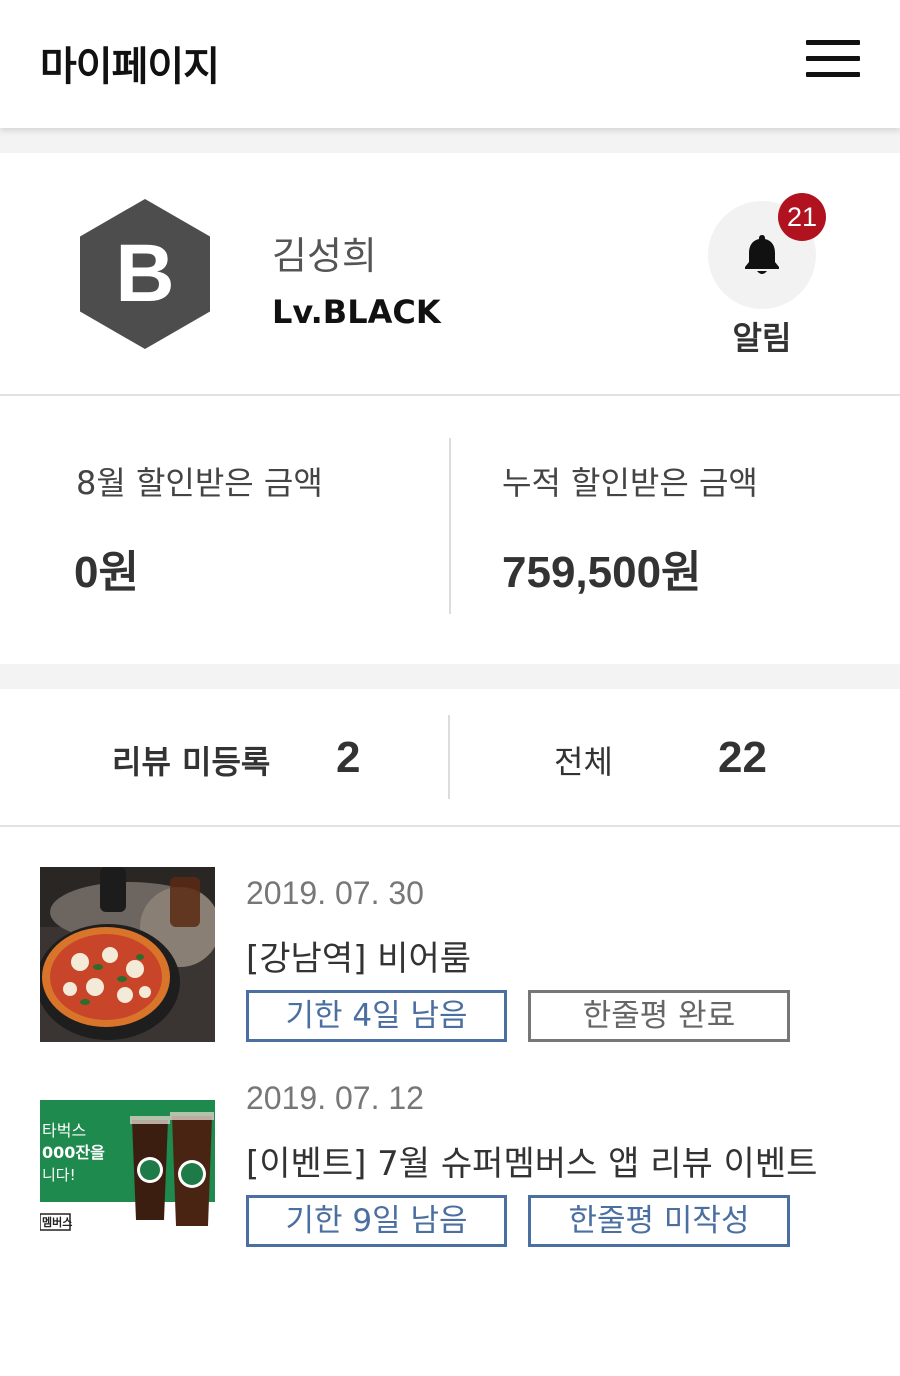 The width and height of the screenshot is (900, 1376). Describe the element at coordinates (742, 758) in the screenshot. I see `filter-all-count: 22` at that location.